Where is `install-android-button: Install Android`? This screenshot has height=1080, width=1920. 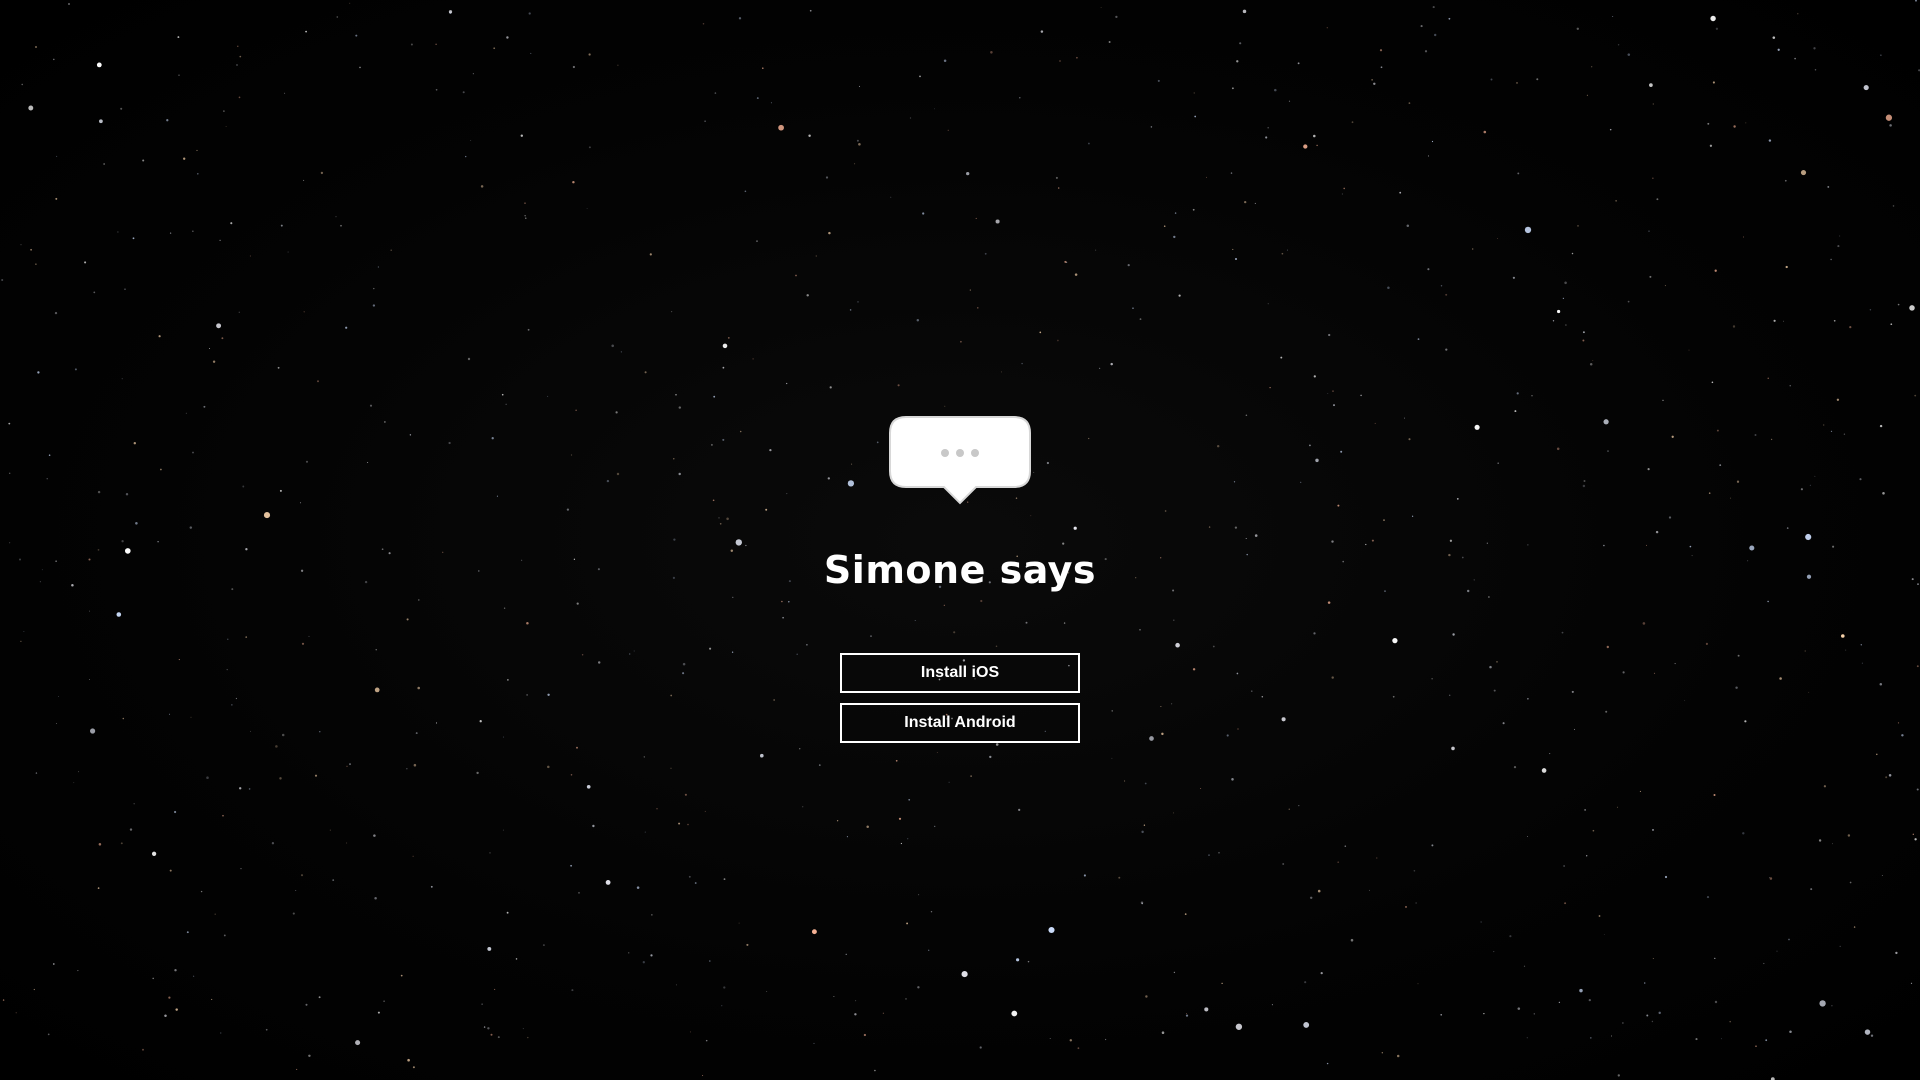 install-android-button: Install Android is located at coordinates (960, 723).